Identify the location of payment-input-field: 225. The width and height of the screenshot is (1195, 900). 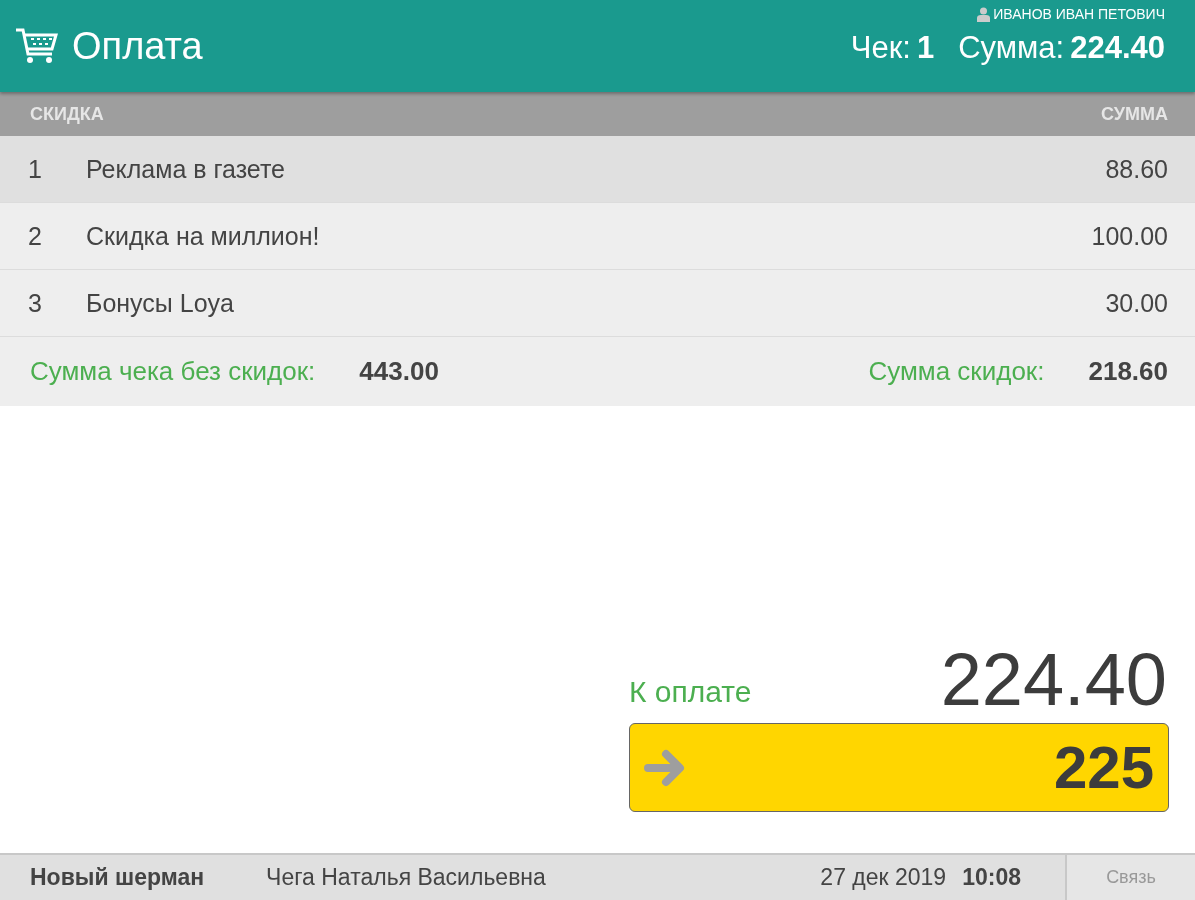
(899, 767).